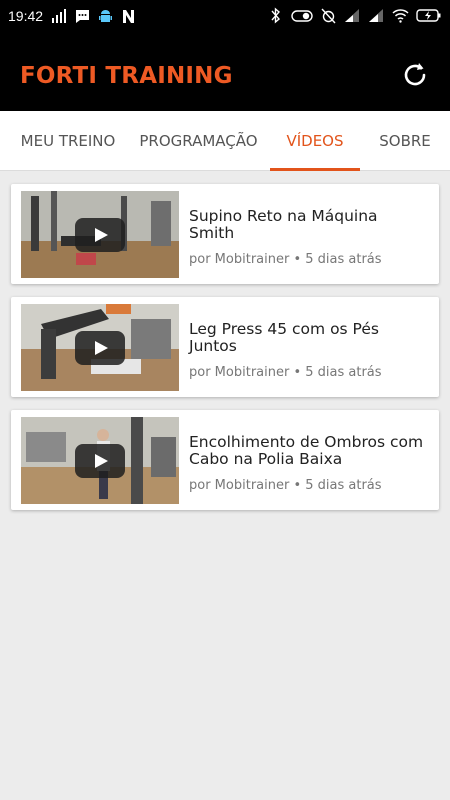  What do you see at coordinates (302, 16) in the screenshot?
I see `toggle-icon` at bounding box center [302, 16].